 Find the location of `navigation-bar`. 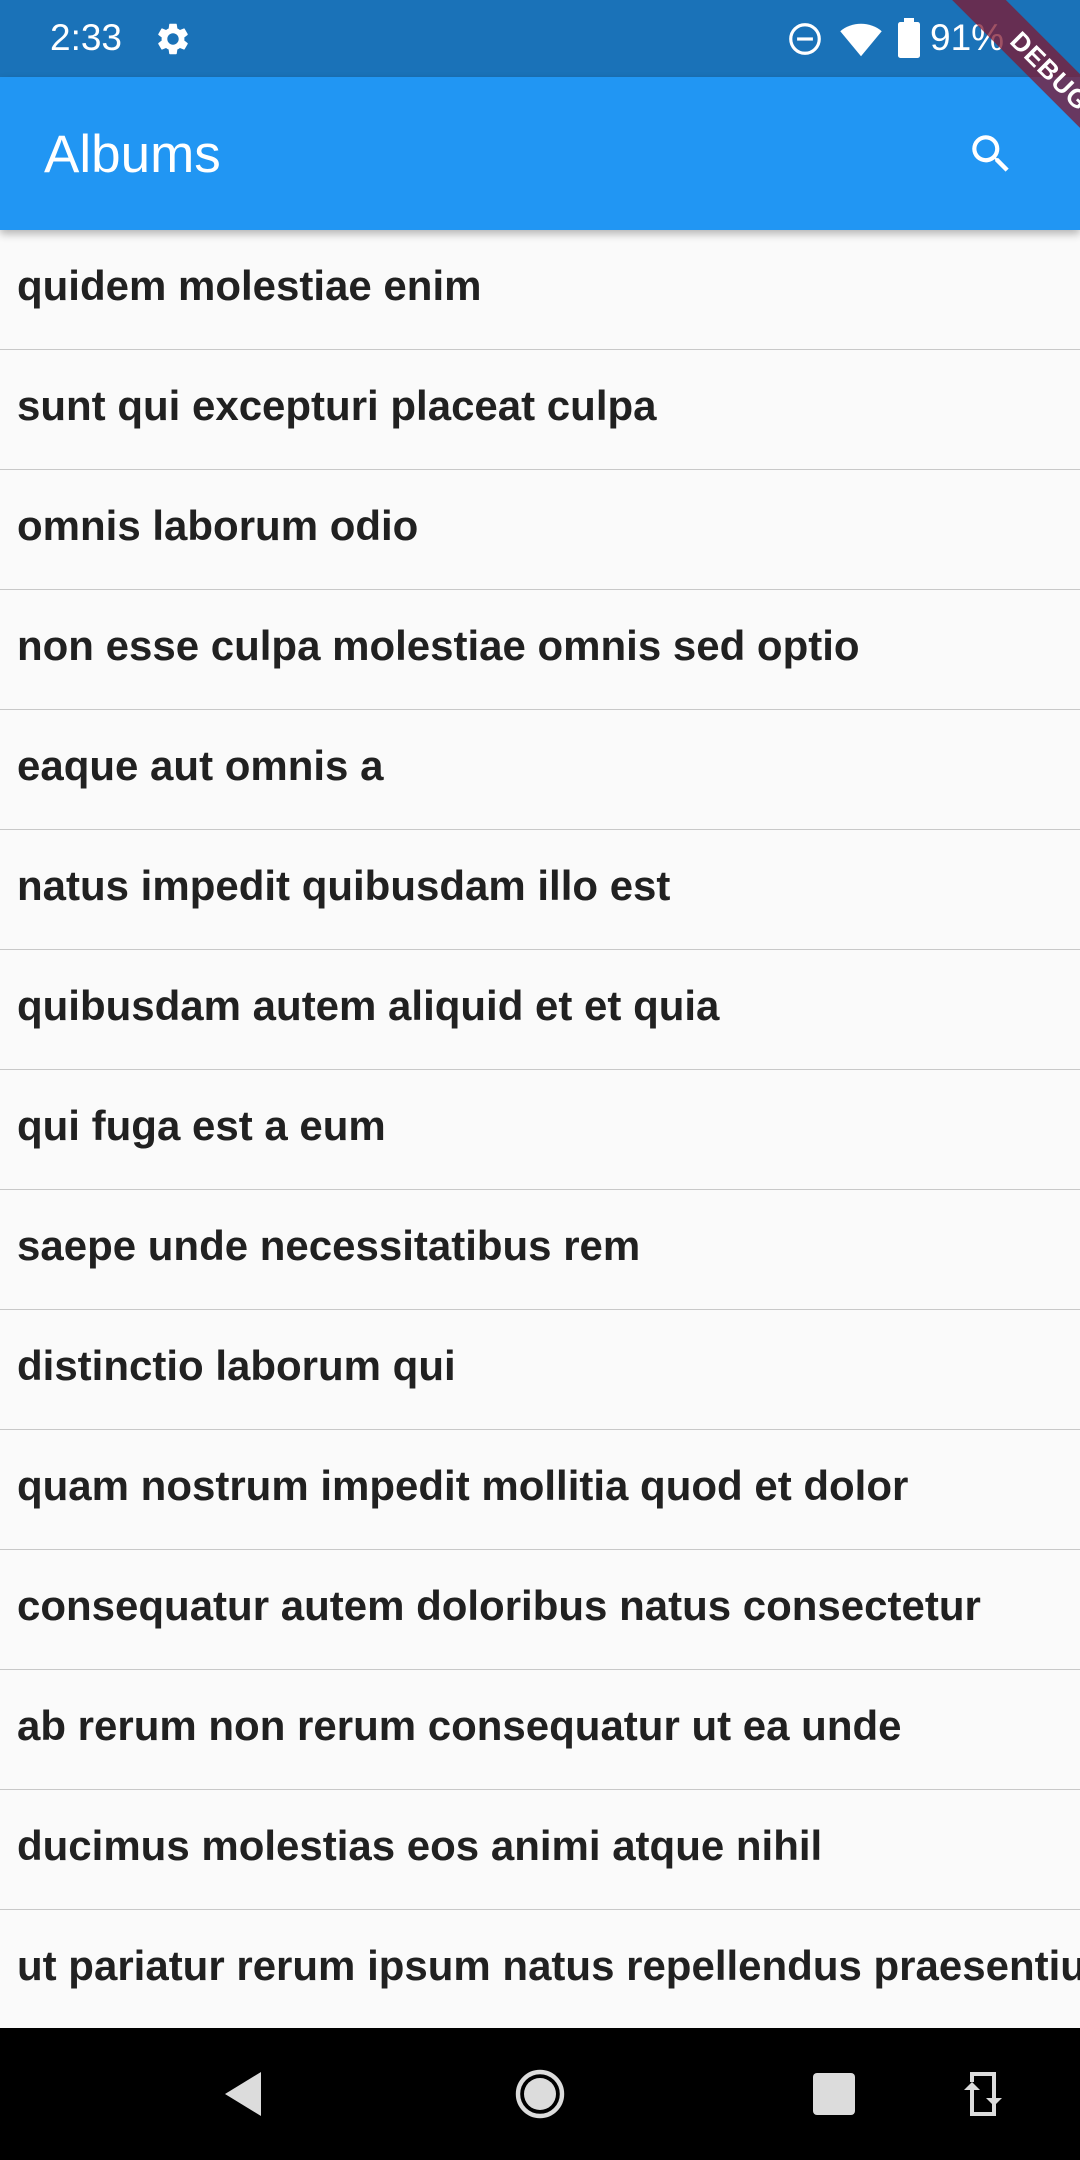

navigation-bar is located at coordinates (540, 2094).